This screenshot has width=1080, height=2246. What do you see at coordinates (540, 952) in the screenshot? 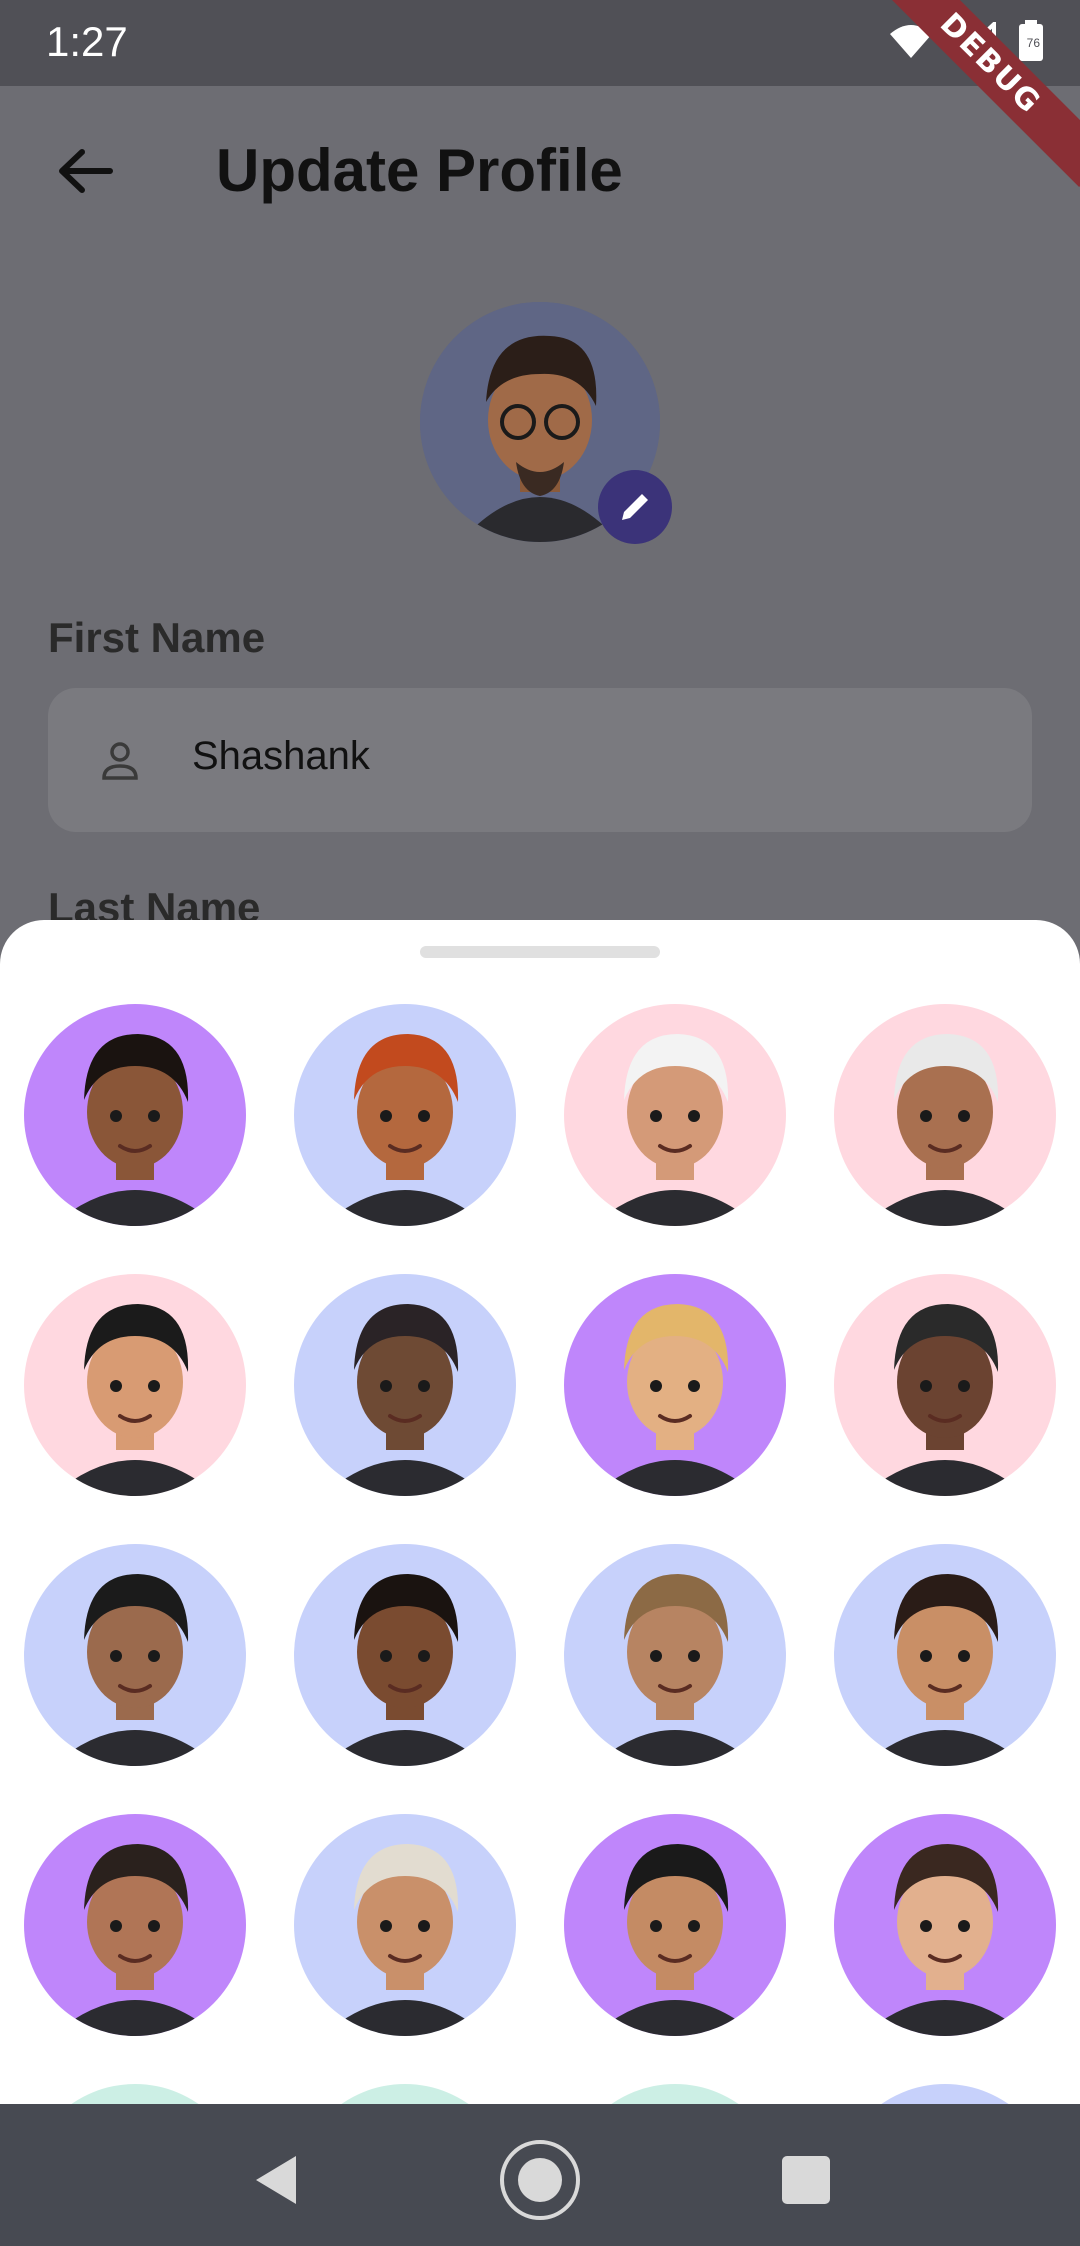
I see `sheet-drag-handle` at bounding box center [540, 952].